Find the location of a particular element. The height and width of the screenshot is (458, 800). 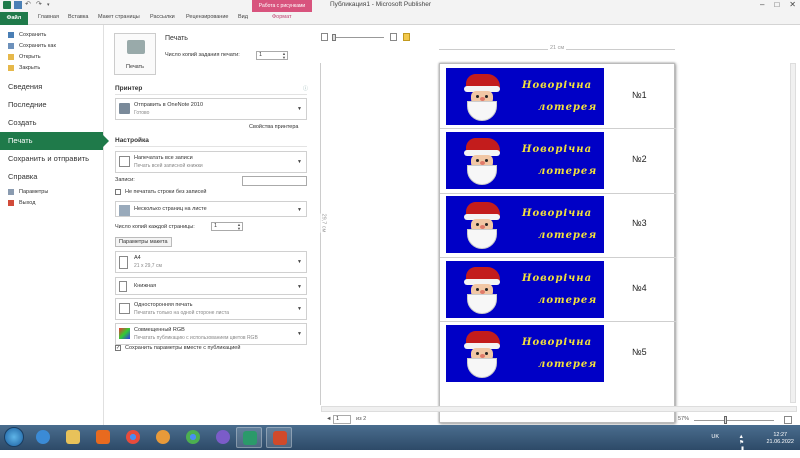

layout-select: Несколько страниц на листе ▼ is located at coordinates (211, 209).